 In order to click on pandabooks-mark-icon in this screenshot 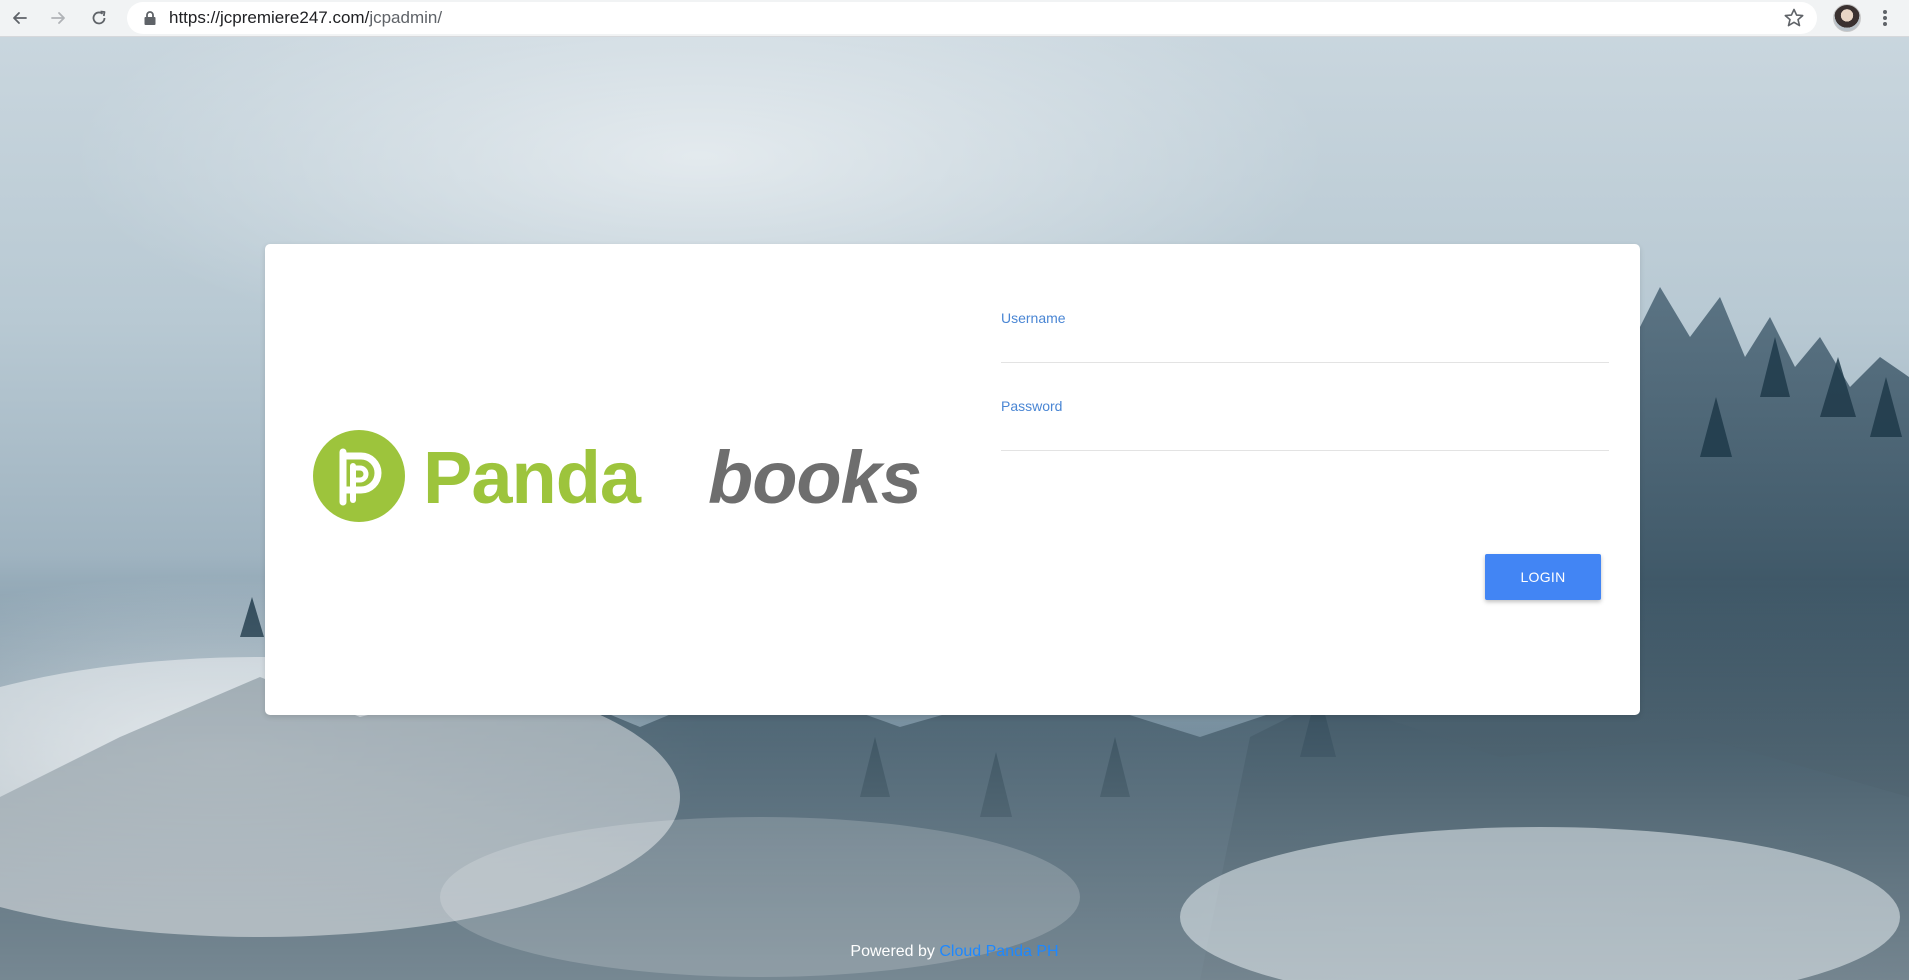, I will do `click(359, 476)`.